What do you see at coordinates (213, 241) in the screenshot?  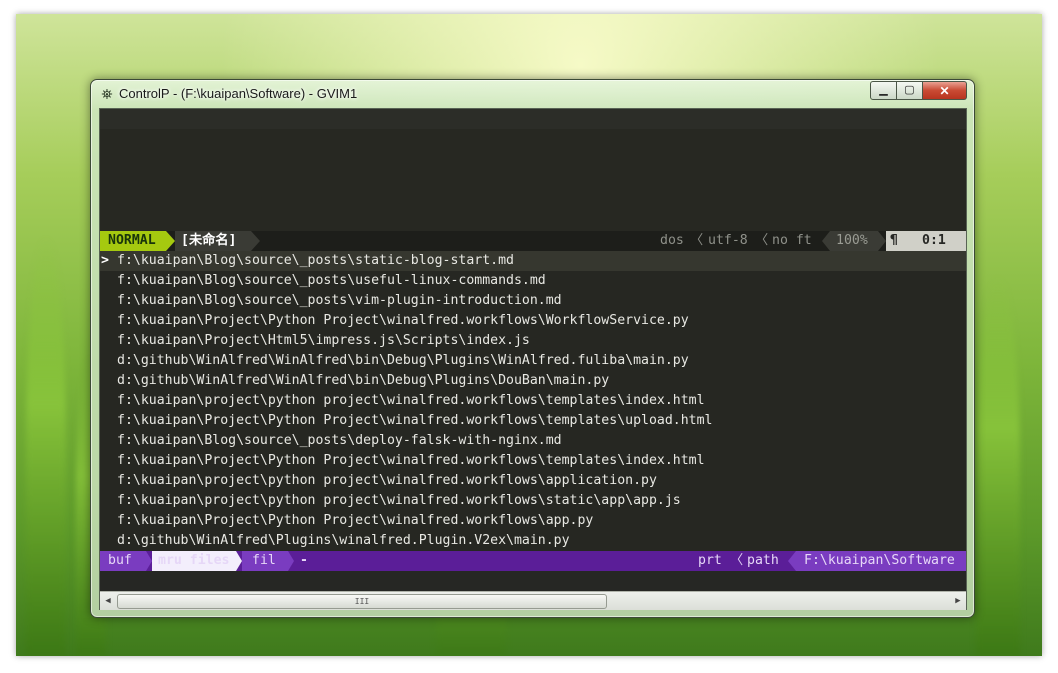 I see `filename-label: [未命名]` at bounding box center [213, 241].